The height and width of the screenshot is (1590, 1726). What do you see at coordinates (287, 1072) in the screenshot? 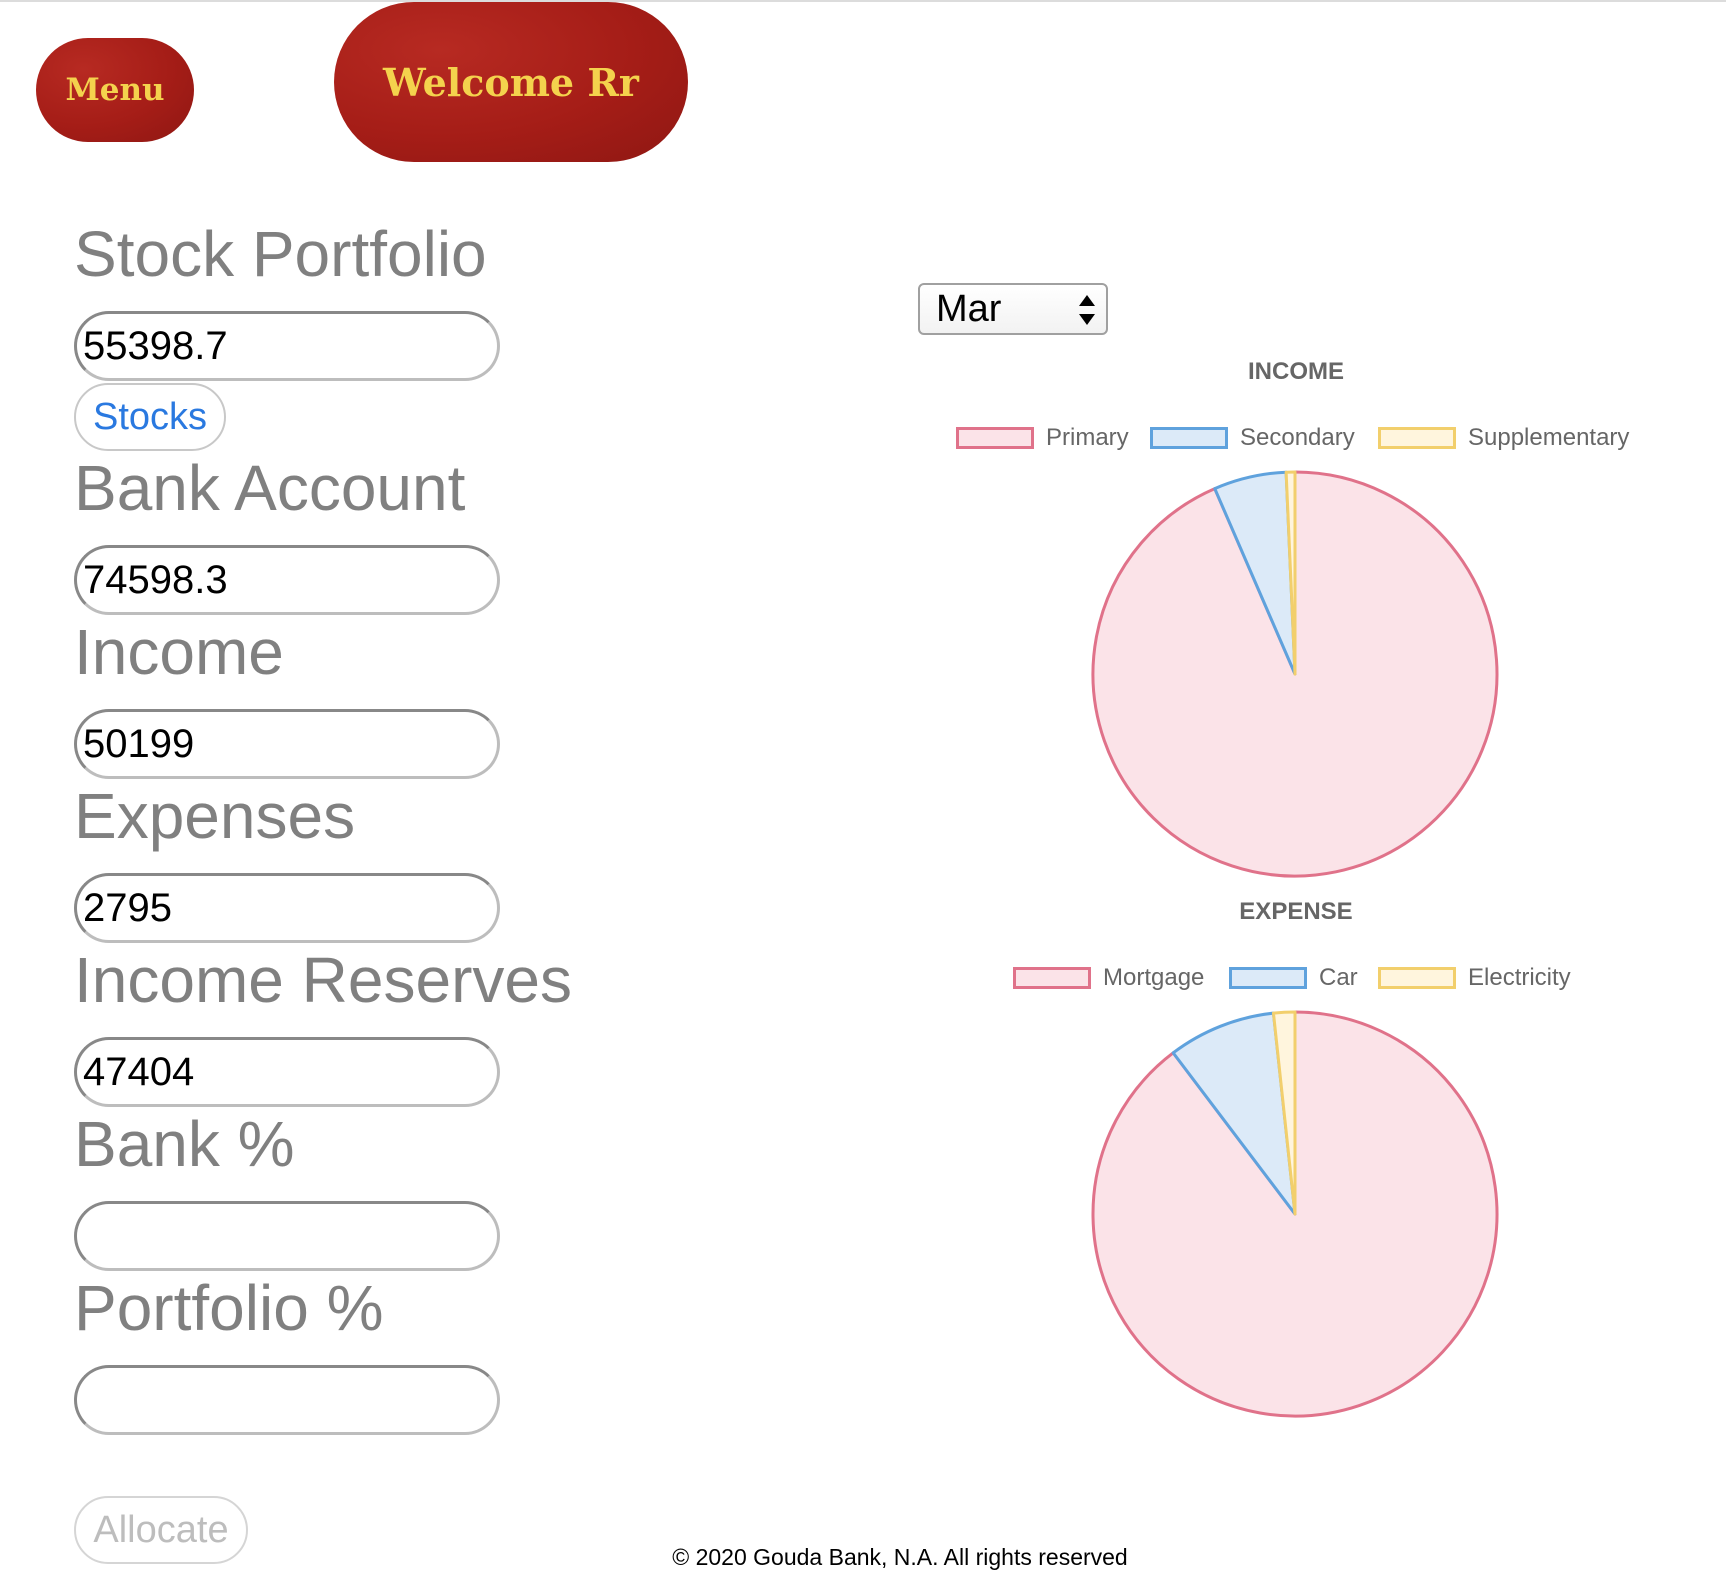
I see `income-reserves-field` at bounding box center [287, 1072].